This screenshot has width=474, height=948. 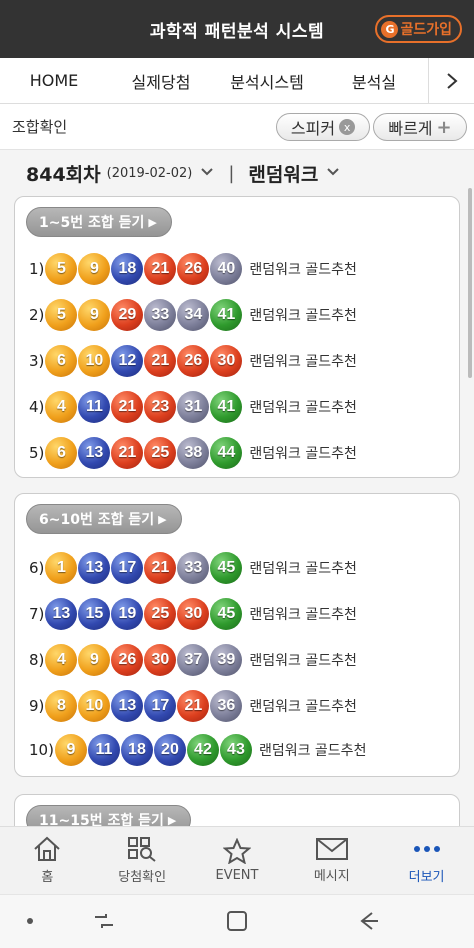 I want to click on lotto-ball: 1, so click(x=61, y=568).